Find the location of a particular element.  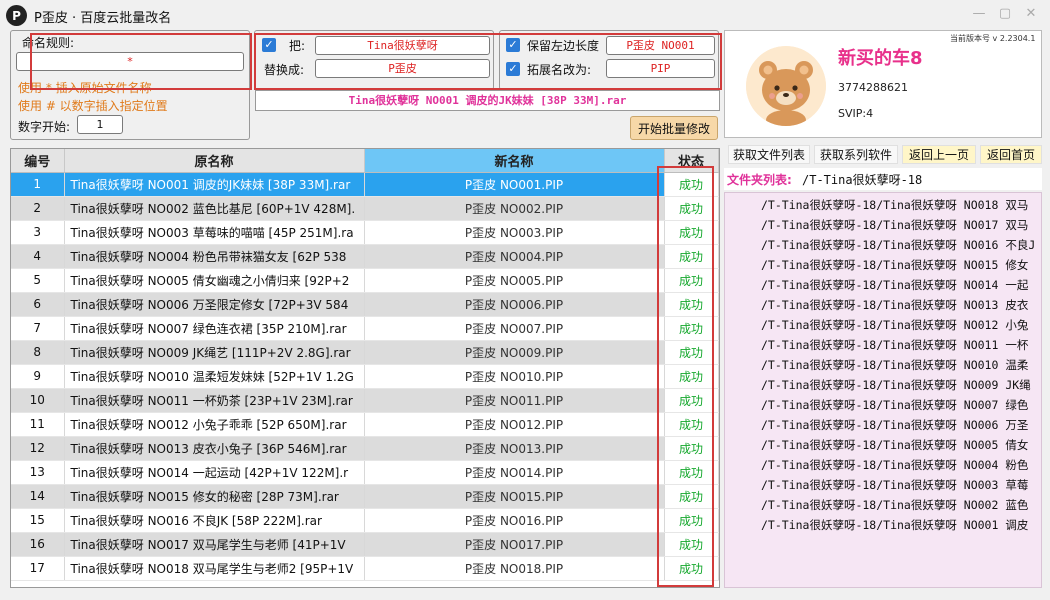

row-number: 5 is located at coordinates (38, 280).